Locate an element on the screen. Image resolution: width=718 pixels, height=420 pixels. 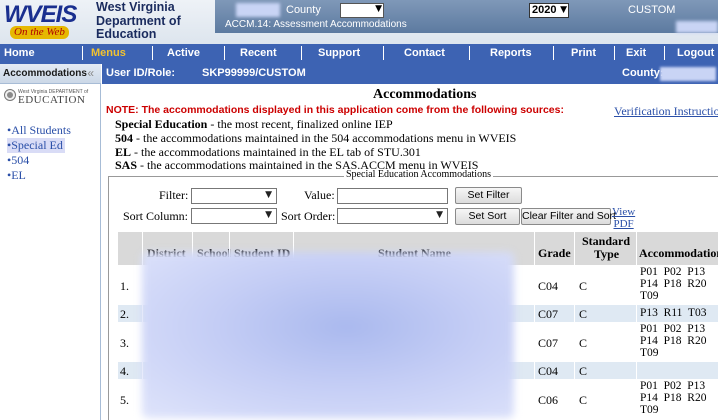
nav-recent: Recent is located at coordinates (258, 53).